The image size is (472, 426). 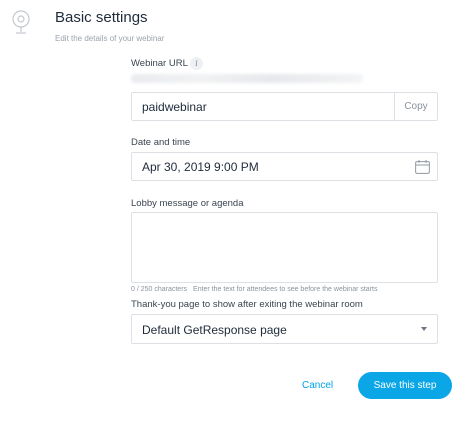 I want to click on page-subtitle: Edit the details of your webinar, so click(x=110, y=38).